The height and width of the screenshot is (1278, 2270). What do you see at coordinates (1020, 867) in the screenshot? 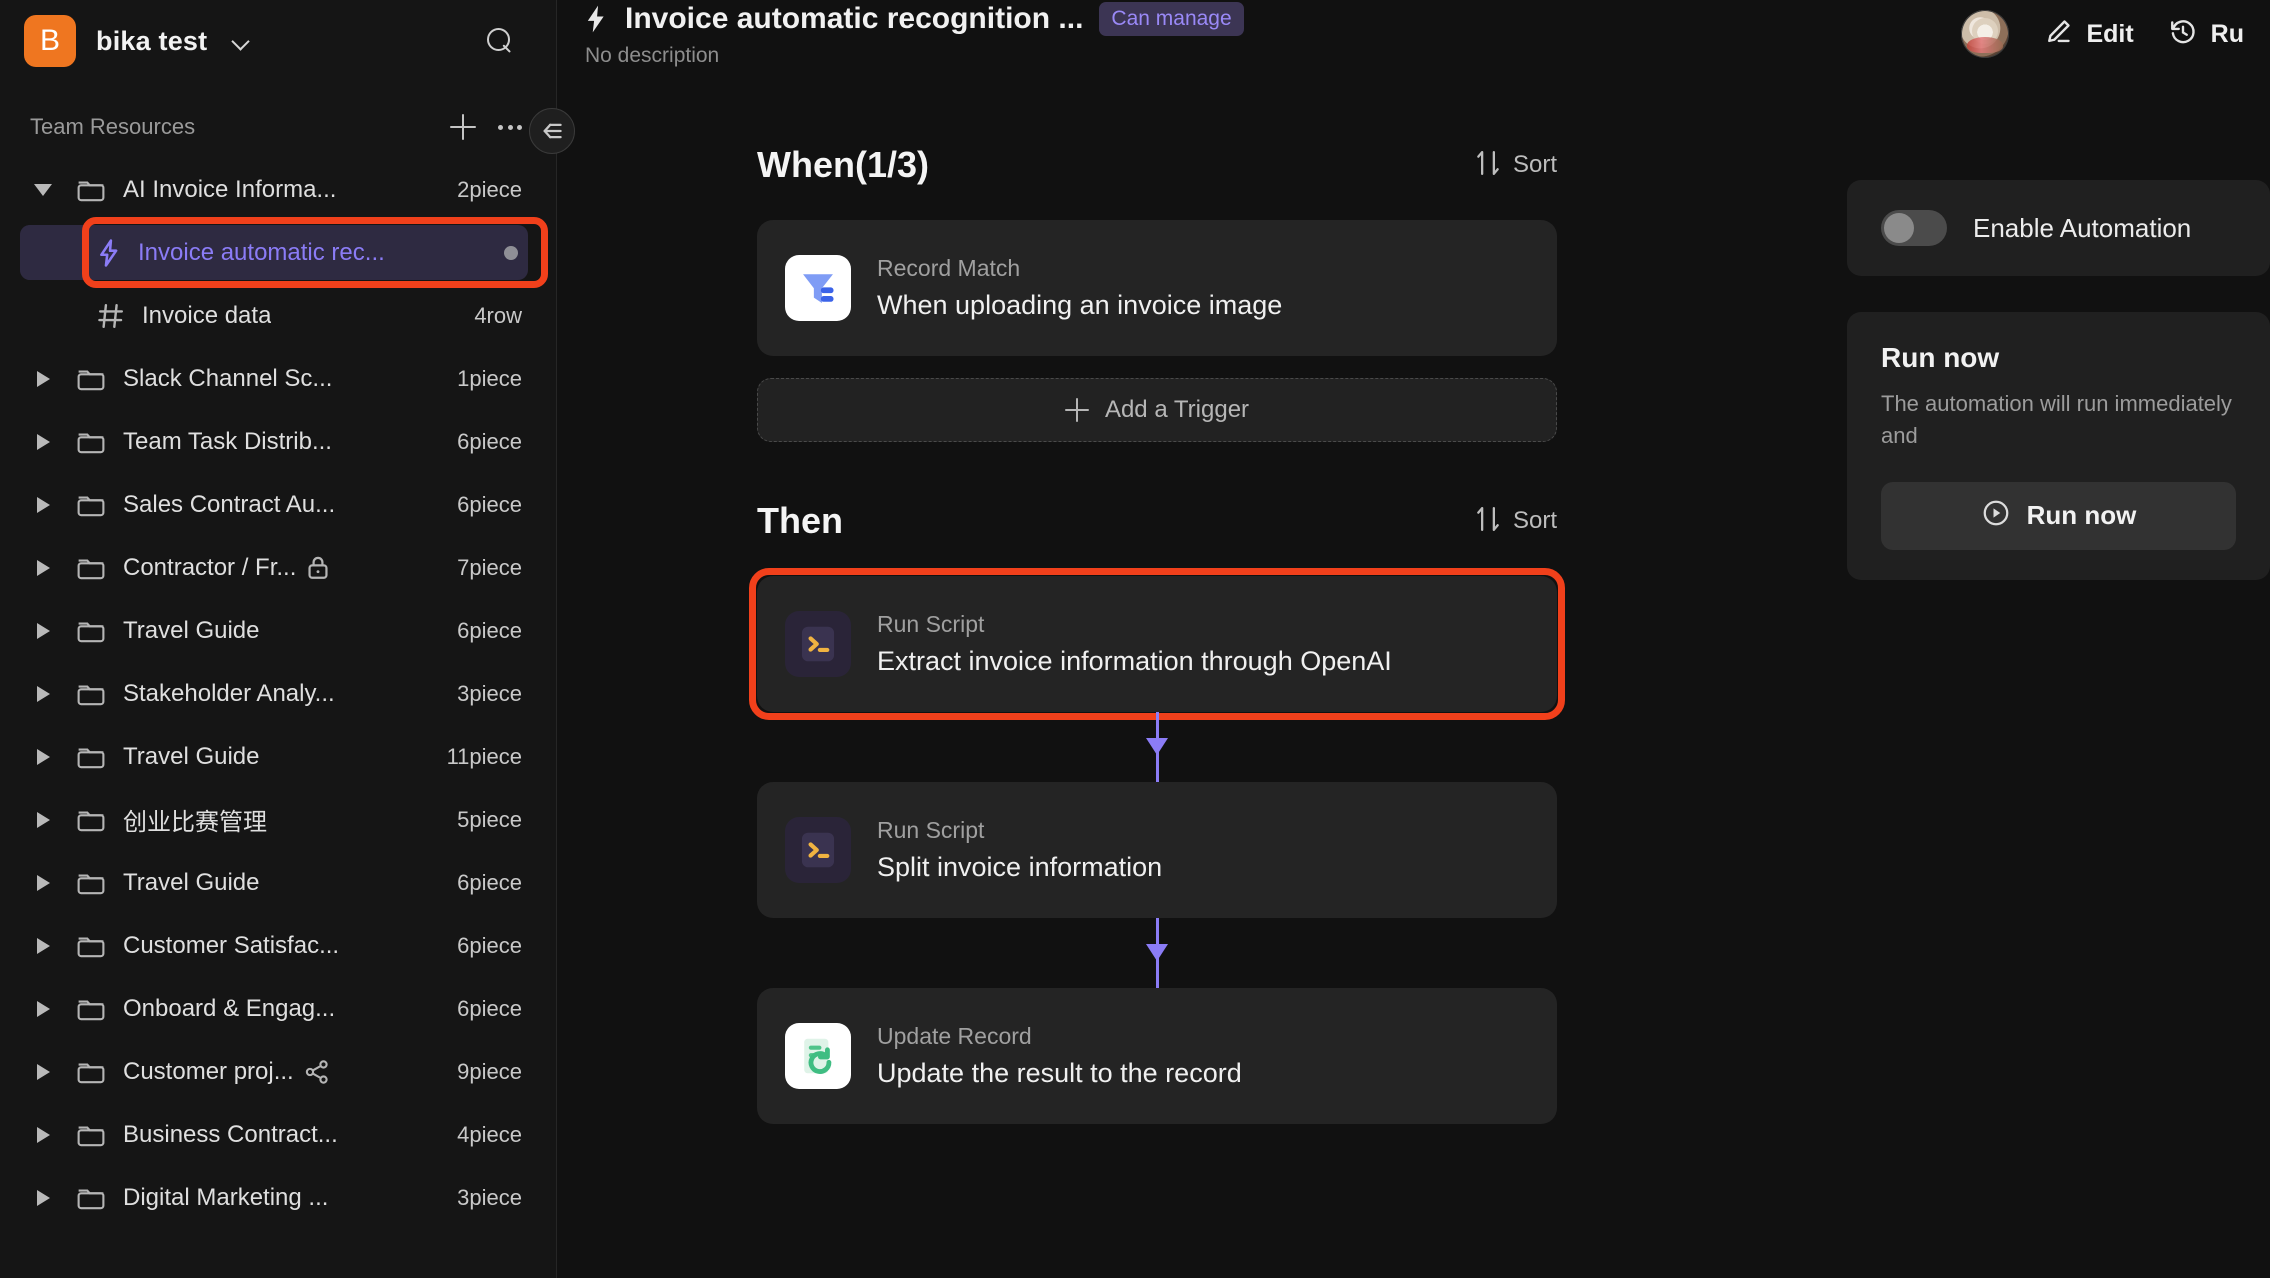
I see `action-card-name: Split invoice information` at bounding box center [1020, 867].